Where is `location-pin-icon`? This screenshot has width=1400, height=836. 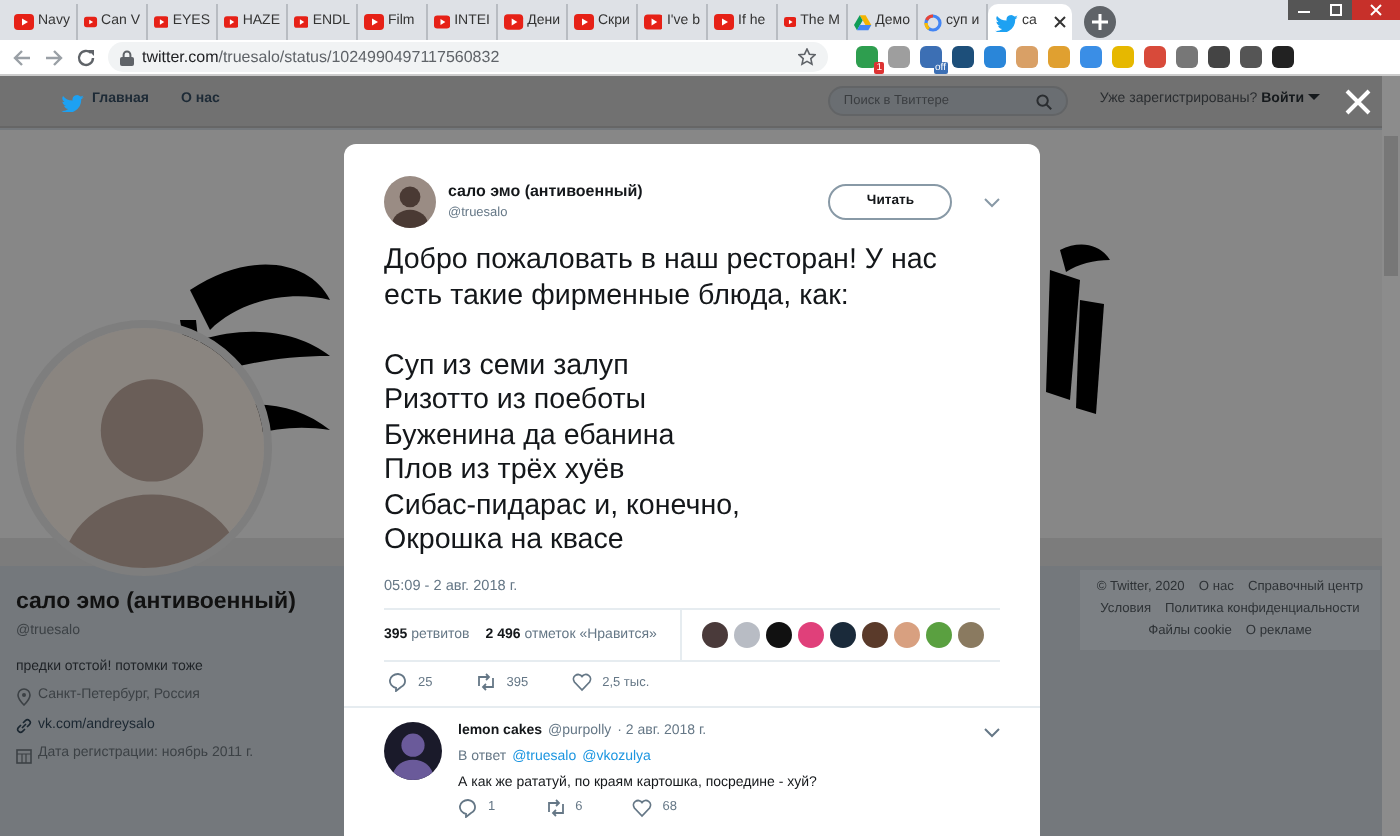
location-pin-icon is located at coordinates (24, 697).